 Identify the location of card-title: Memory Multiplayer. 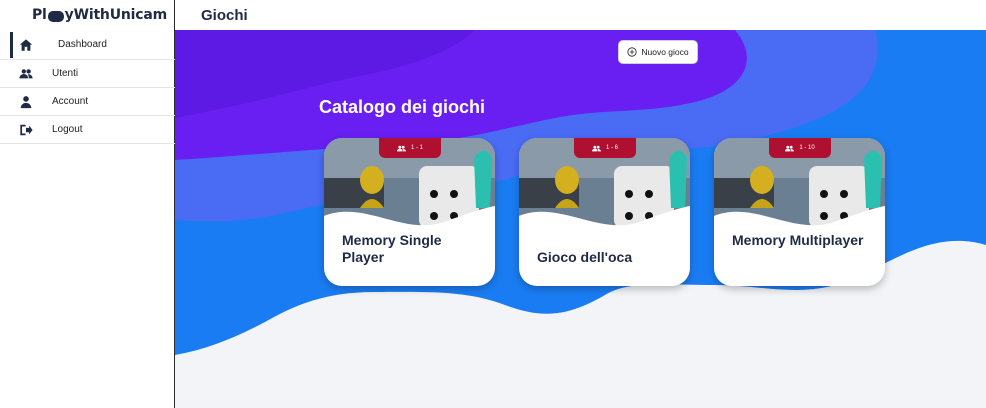
(798, 240).